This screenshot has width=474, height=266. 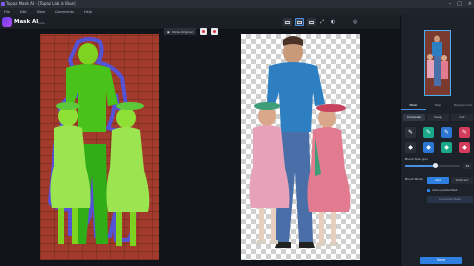 What do you see at coordinates (88, 12) in the screenshot?
I see `menu-help: Help` at bounding box center [88, 12].